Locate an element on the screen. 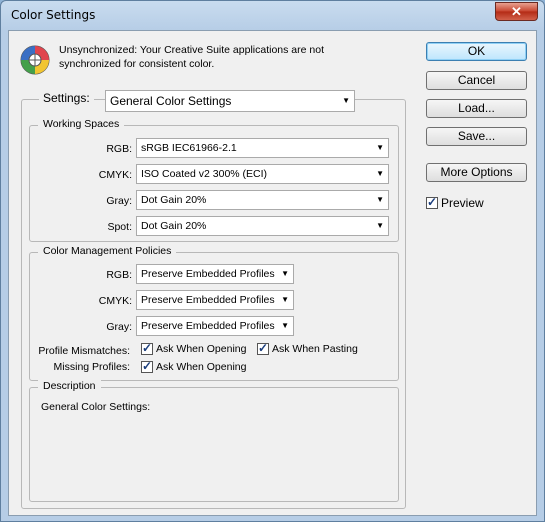  ws-gray-value: Dot Gain 20% is located at coordinates (174, 200).